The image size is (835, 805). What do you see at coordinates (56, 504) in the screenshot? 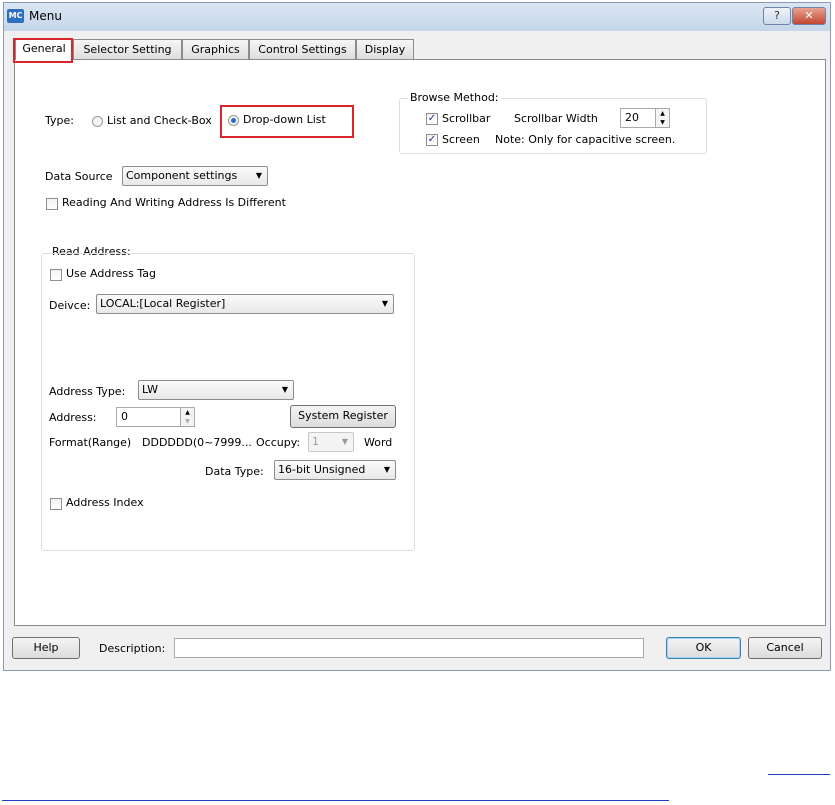
I see `address-index-checkbox` at bounding box center [56, 504].